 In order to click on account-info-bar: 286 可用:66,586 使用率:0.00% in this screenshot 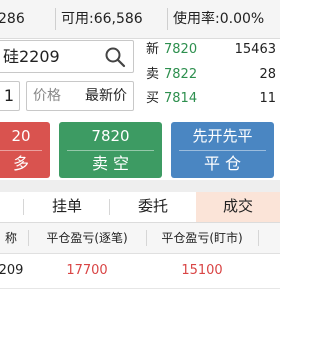, I will do `click(140, 19)`.